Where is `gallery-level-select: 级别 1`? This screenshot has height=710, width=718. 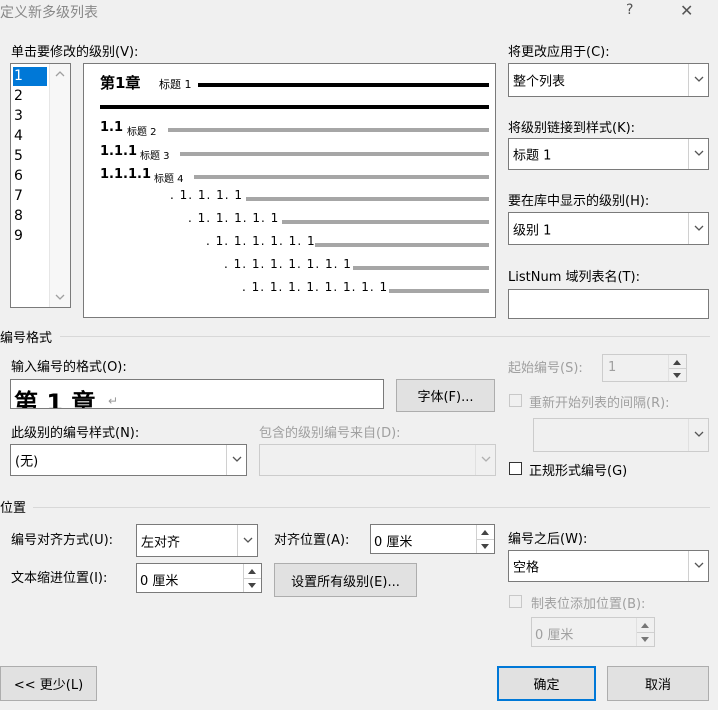 gallery-level-select: 级别 1 is located at coordinates (608, 228).